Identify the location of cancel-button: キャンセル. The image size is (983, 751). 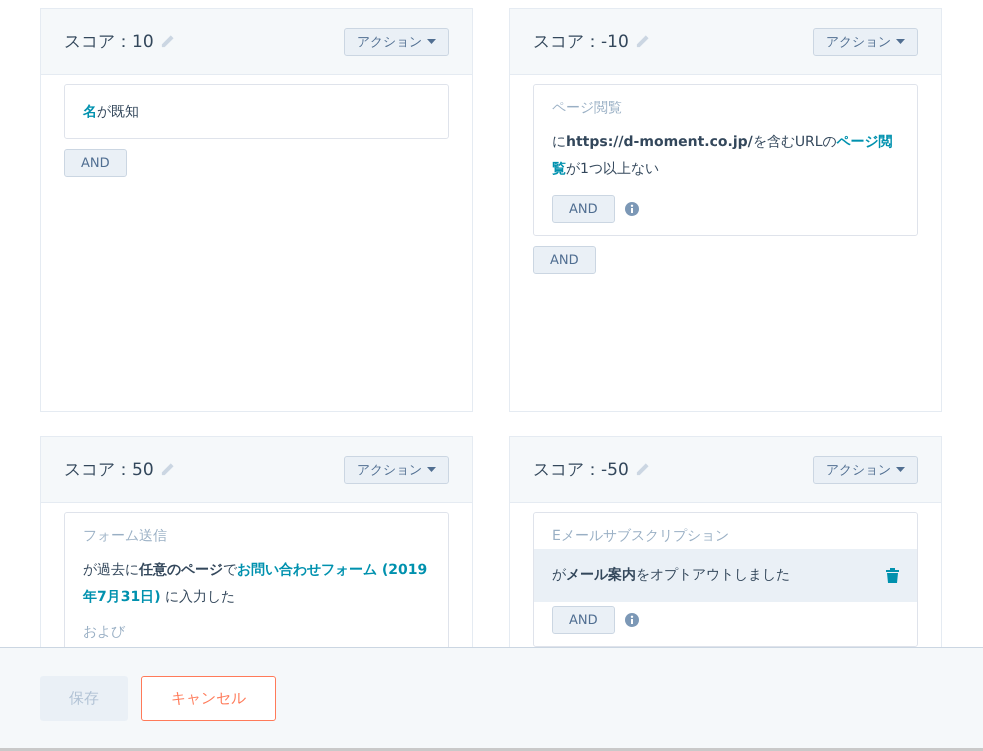
(208, 698).